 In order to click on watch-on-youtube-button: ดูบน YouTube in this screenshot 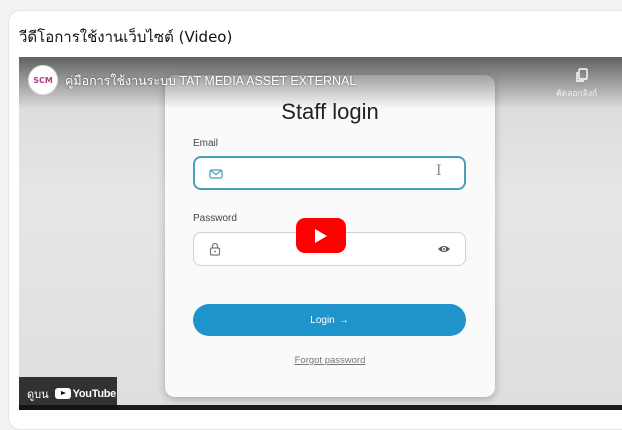, I will do `click(68, 393)`.